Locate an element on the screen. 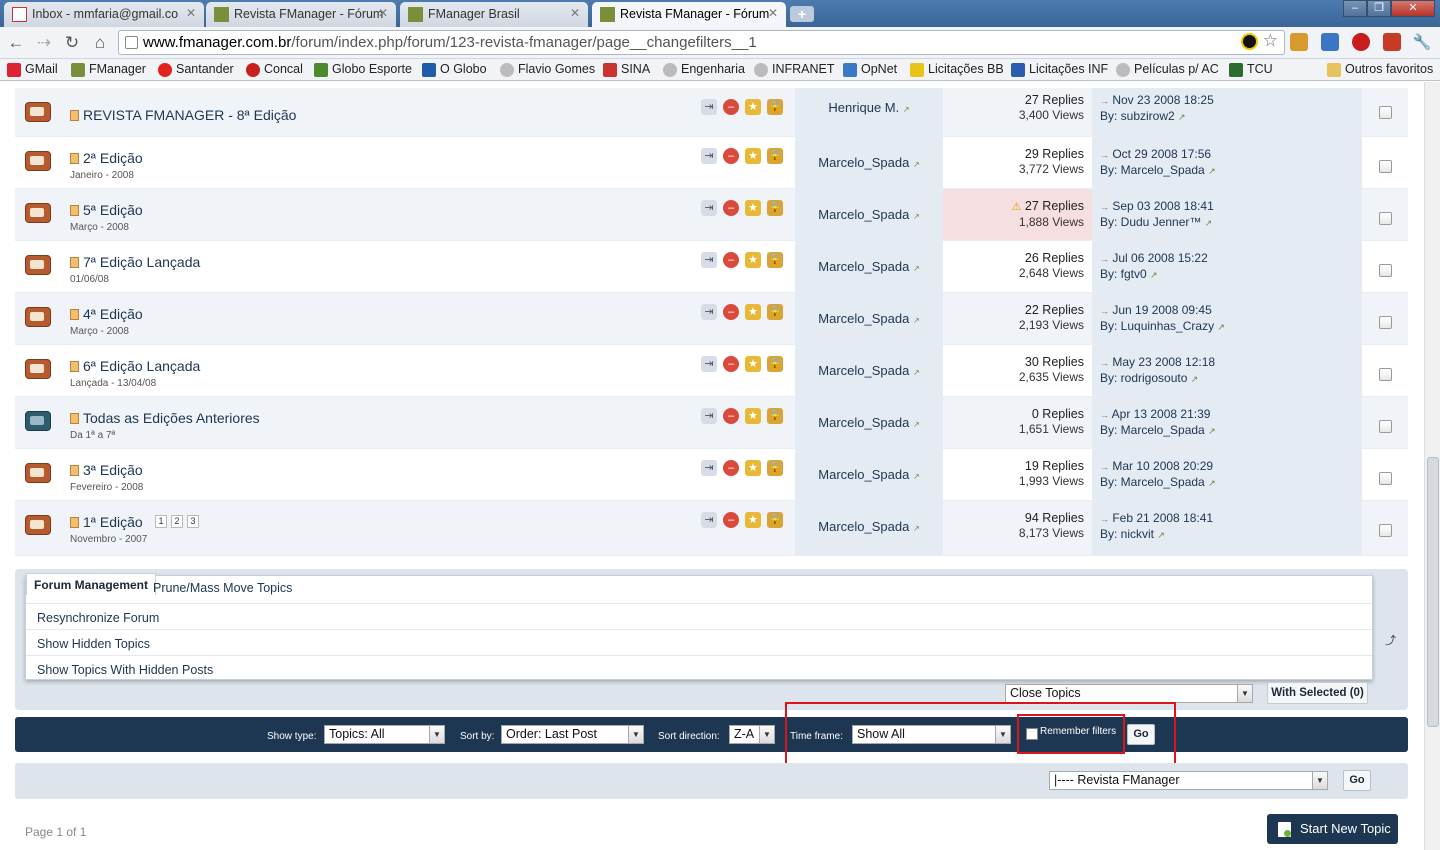 The width and height of the screenshot is (1440, 850). reply-count: 94 Replies is located at coordinates (1054, 518).